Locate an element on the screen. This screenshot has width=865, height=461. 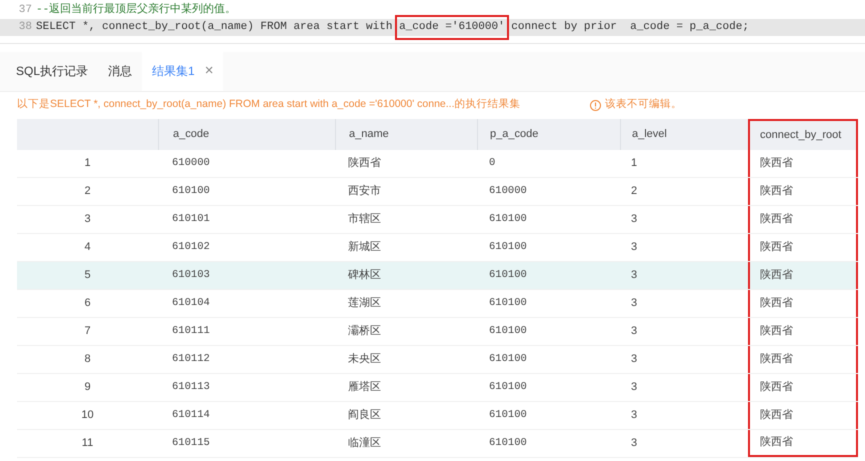
table-row: 2 610100 西安市 610000 2 陕西省 is located at coordinates (437, 192).